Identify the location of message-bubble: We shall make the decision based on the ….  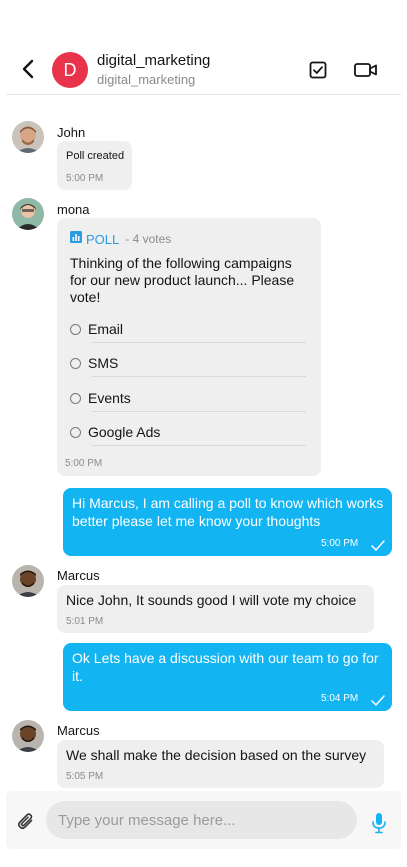
(220, 764).